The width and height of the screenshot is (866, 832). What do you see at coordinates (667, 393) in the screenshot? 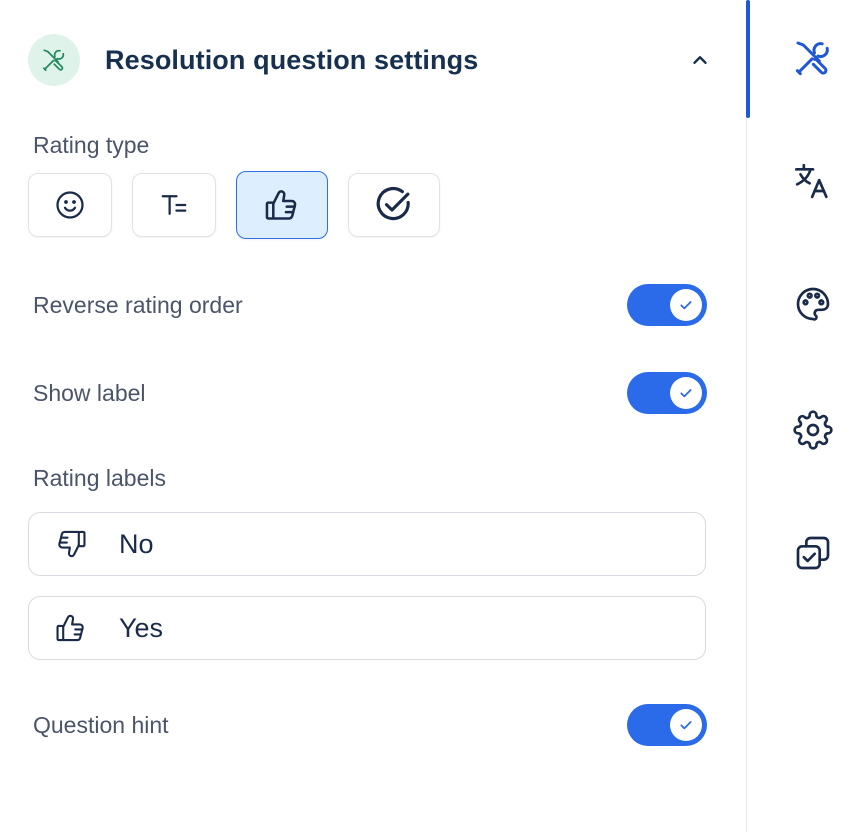
I see `show-label-toggle` at bounding box center [667, 393].